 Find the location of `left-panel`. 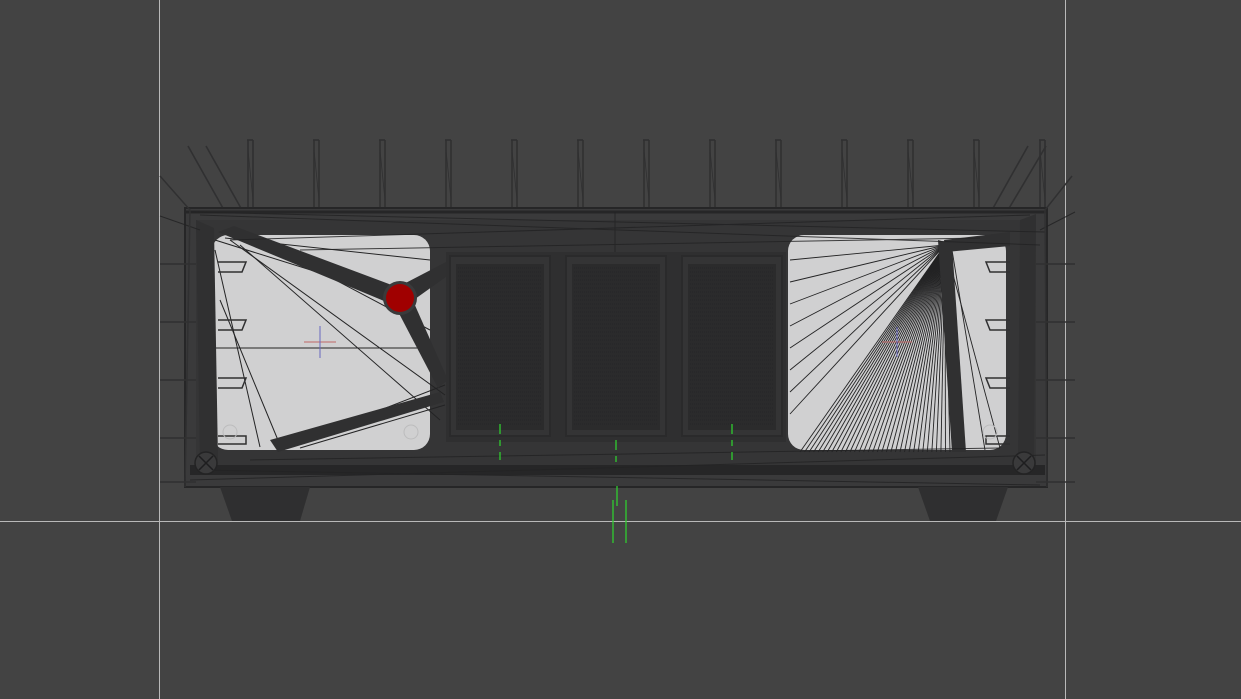

left-panel is located at coordinates (323, 343).